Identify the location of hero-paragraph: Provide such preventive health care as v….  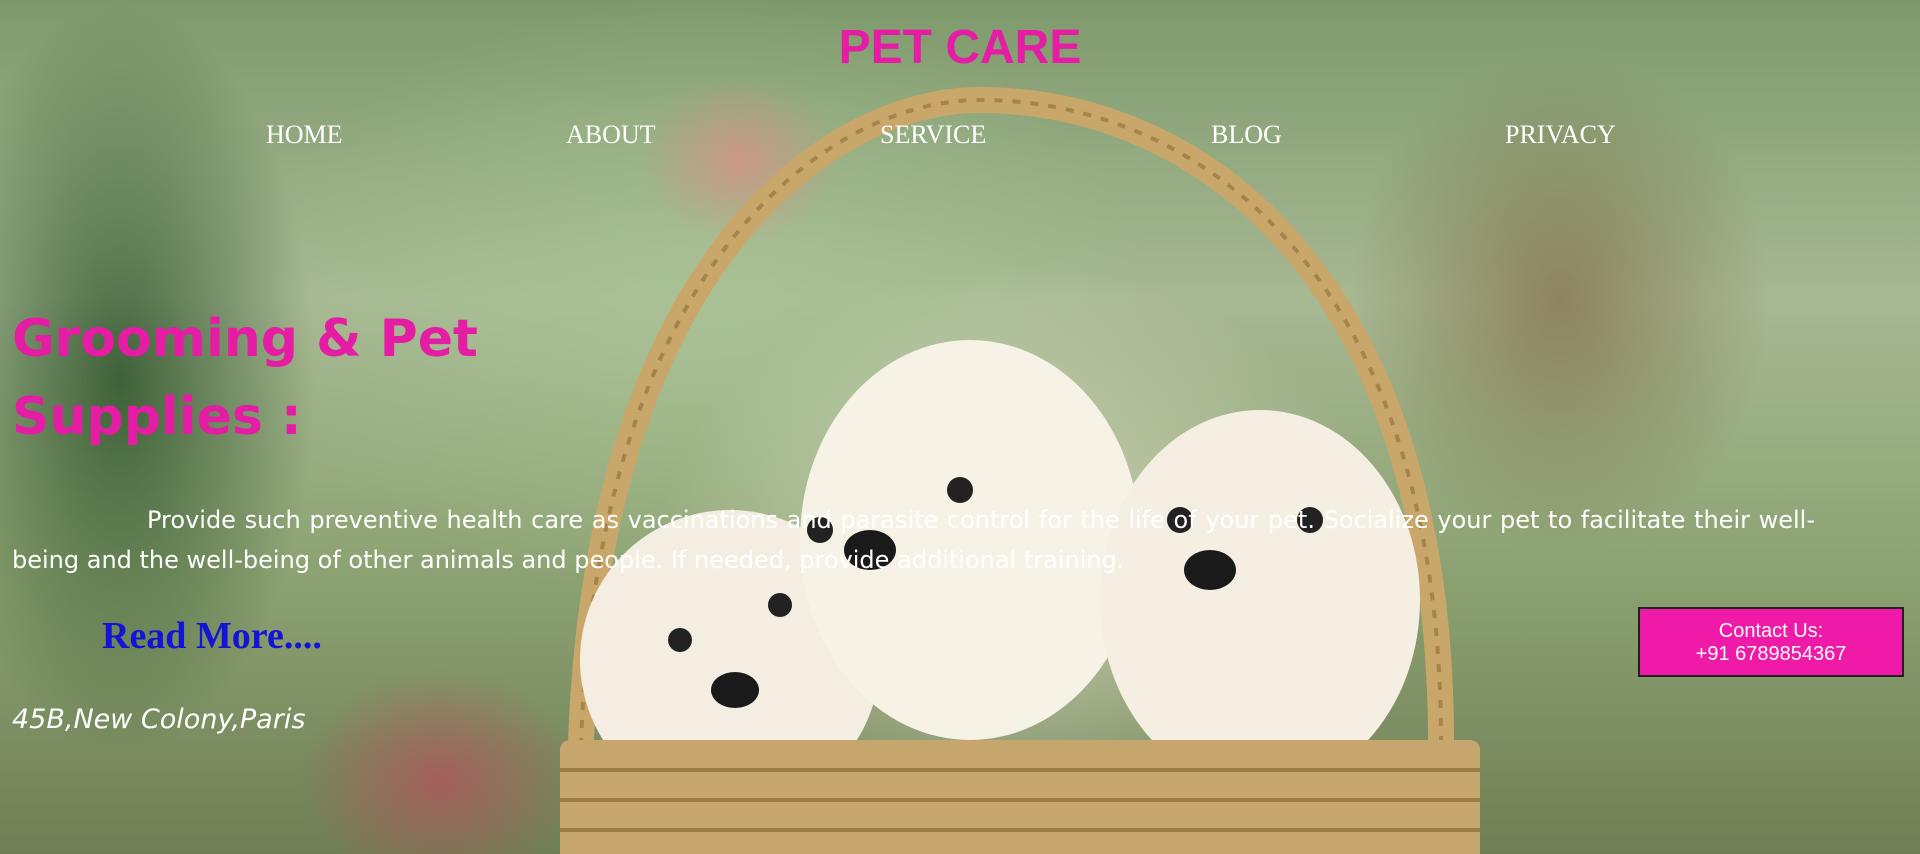
(913, 540).